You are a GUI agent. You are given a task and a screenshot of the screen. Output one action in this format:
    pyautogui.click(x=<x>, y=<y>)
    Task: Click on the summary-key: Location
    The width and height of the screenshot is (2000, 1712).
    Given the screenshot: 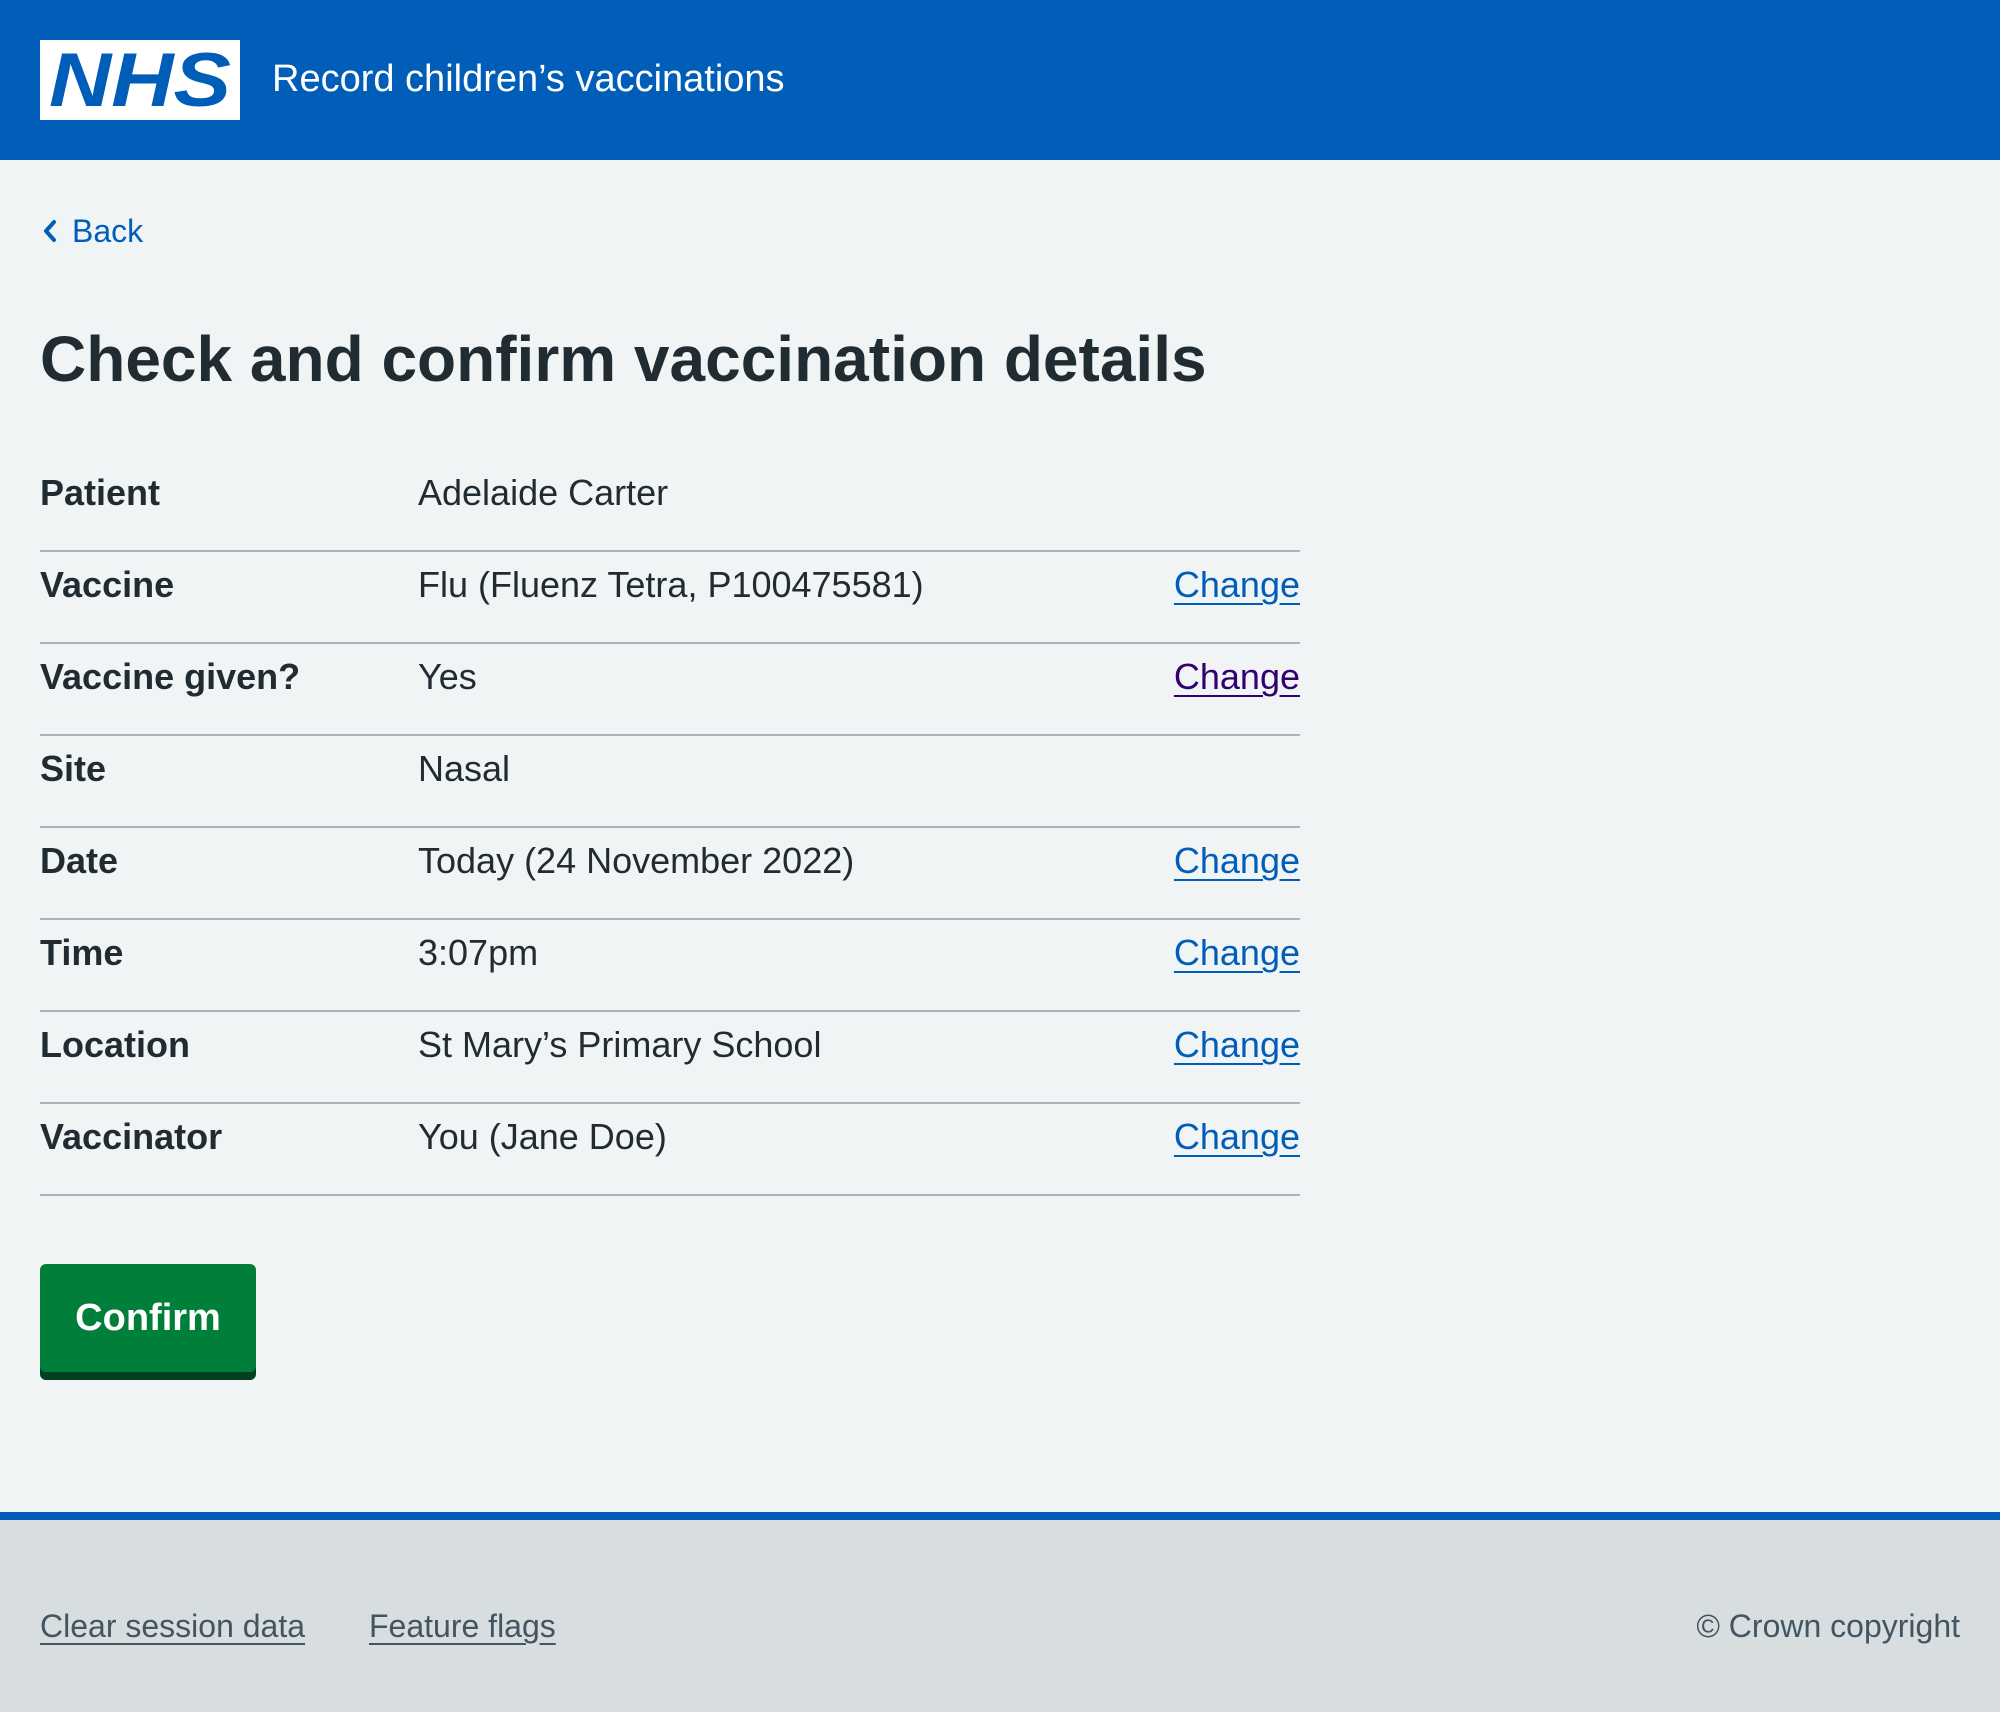 What is the action you would take?
    pyautogui.click(x=115, y=1044)
    